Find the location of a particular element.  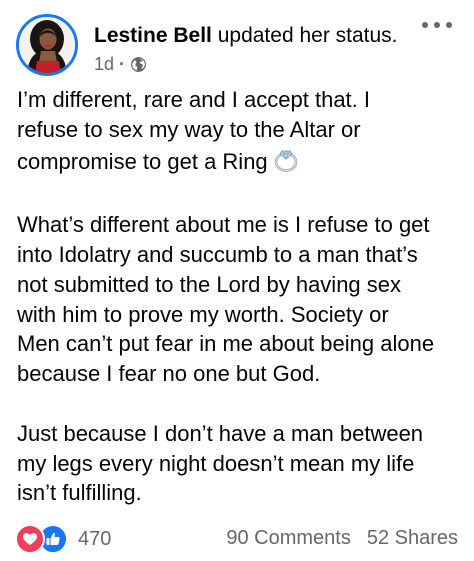

post-meta: 1d · is located at coordinates (120, 64).